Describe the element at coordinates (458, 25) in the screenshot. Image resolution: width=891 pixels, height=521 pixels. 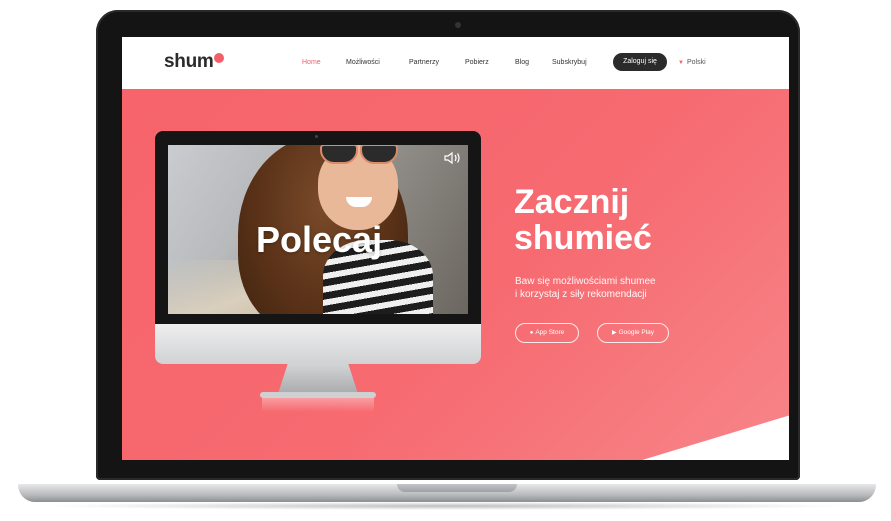
I see `laptop-camera` at that location.